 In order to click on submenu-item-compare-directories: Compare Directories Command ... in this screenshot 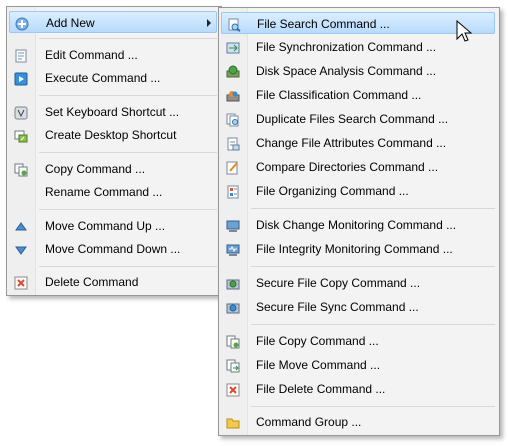, I will do `click(358, 167)`.